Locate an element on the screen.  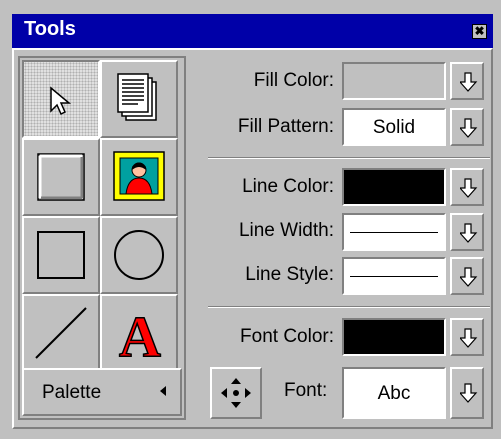
ellipse-tool-button is located at coordinates (139, 255).